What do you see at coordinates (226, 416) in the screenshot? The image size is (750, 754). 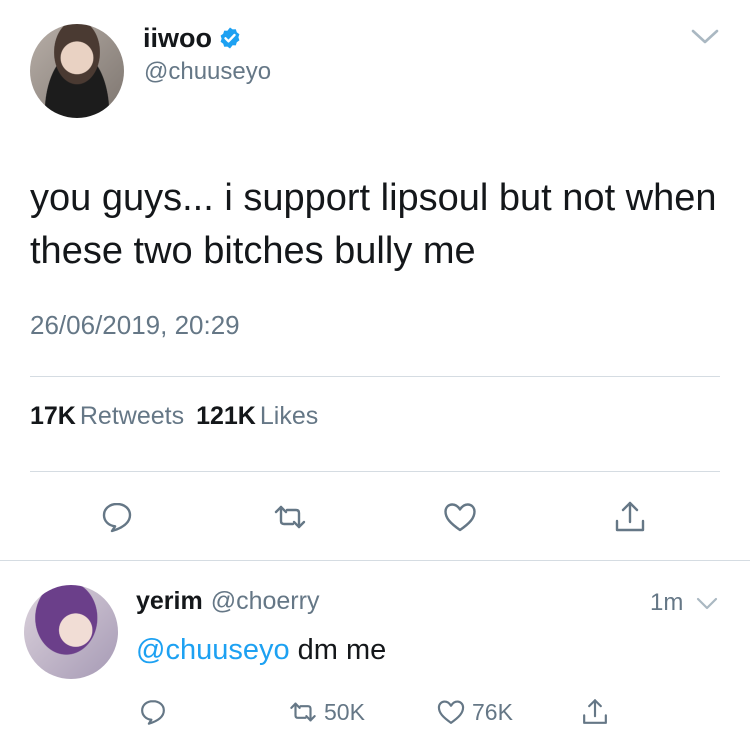 I see `likes-count: 121K` at bounding box center [226, 416].